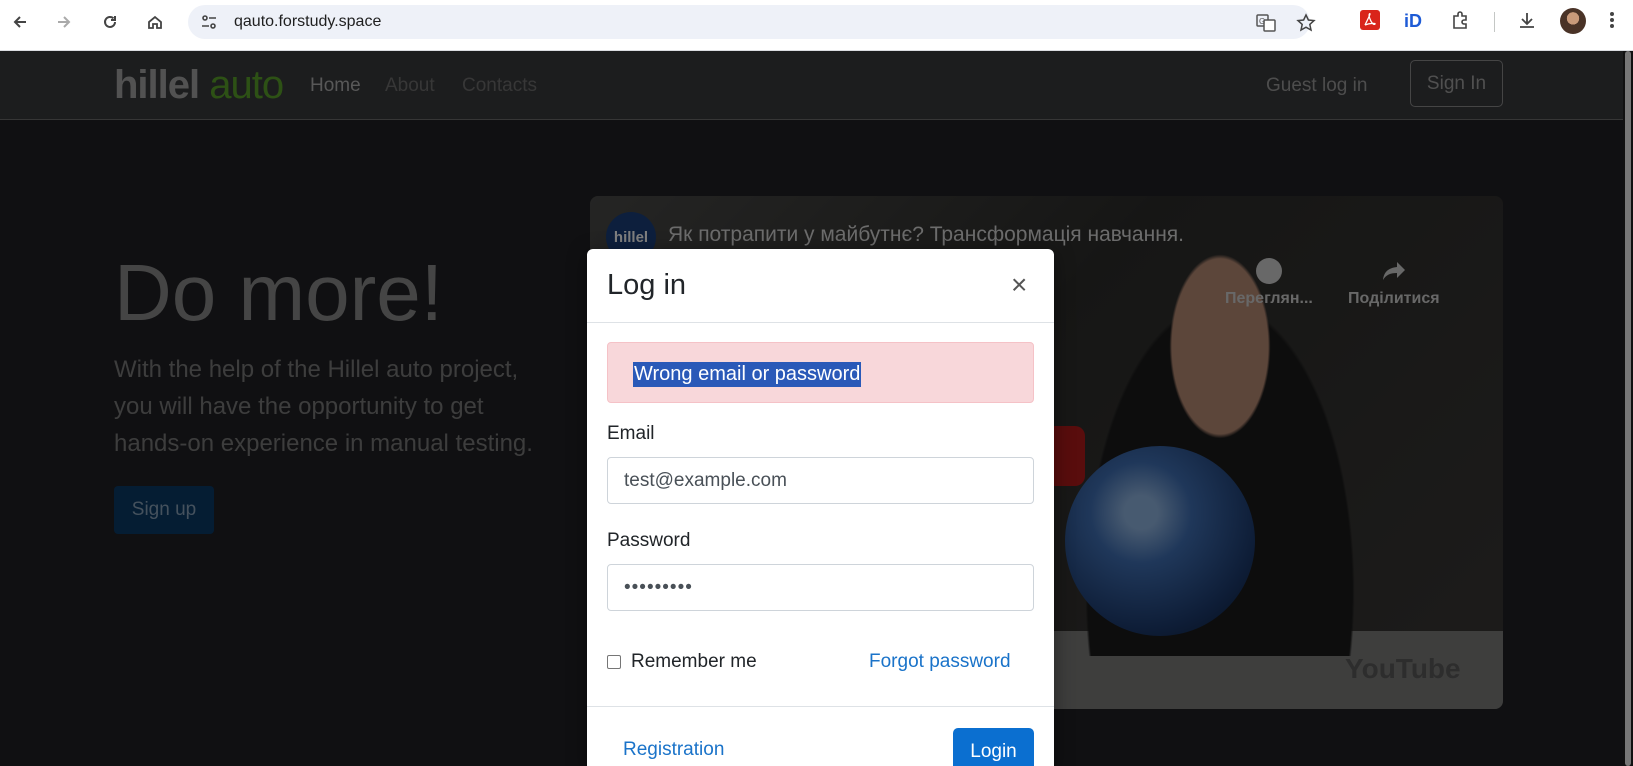 This screenshot has height=766, width=1633. I want to click on error-alert: Wrong email or password, so click(820, 372).